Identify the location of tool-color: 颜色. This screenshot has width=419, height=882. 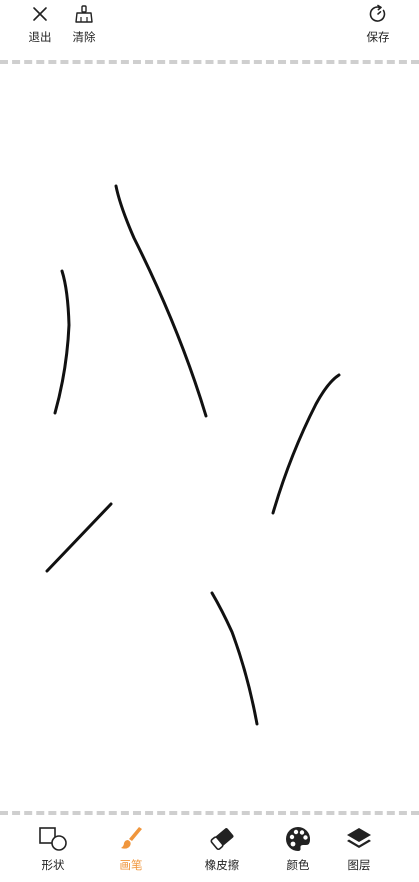
(298, 851).